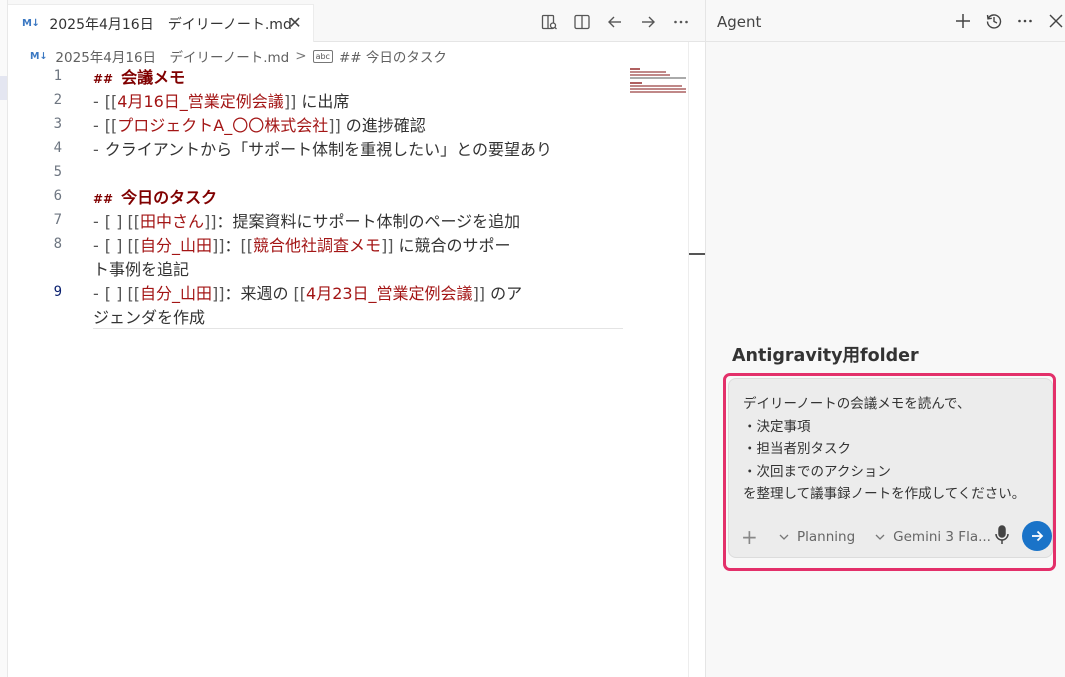 The width and height of the screenshot is (1065, 677). Describe the element at coordinates (141, 270) in the screenshot. I see `wrapped-line: ト事例を追記` at that location.